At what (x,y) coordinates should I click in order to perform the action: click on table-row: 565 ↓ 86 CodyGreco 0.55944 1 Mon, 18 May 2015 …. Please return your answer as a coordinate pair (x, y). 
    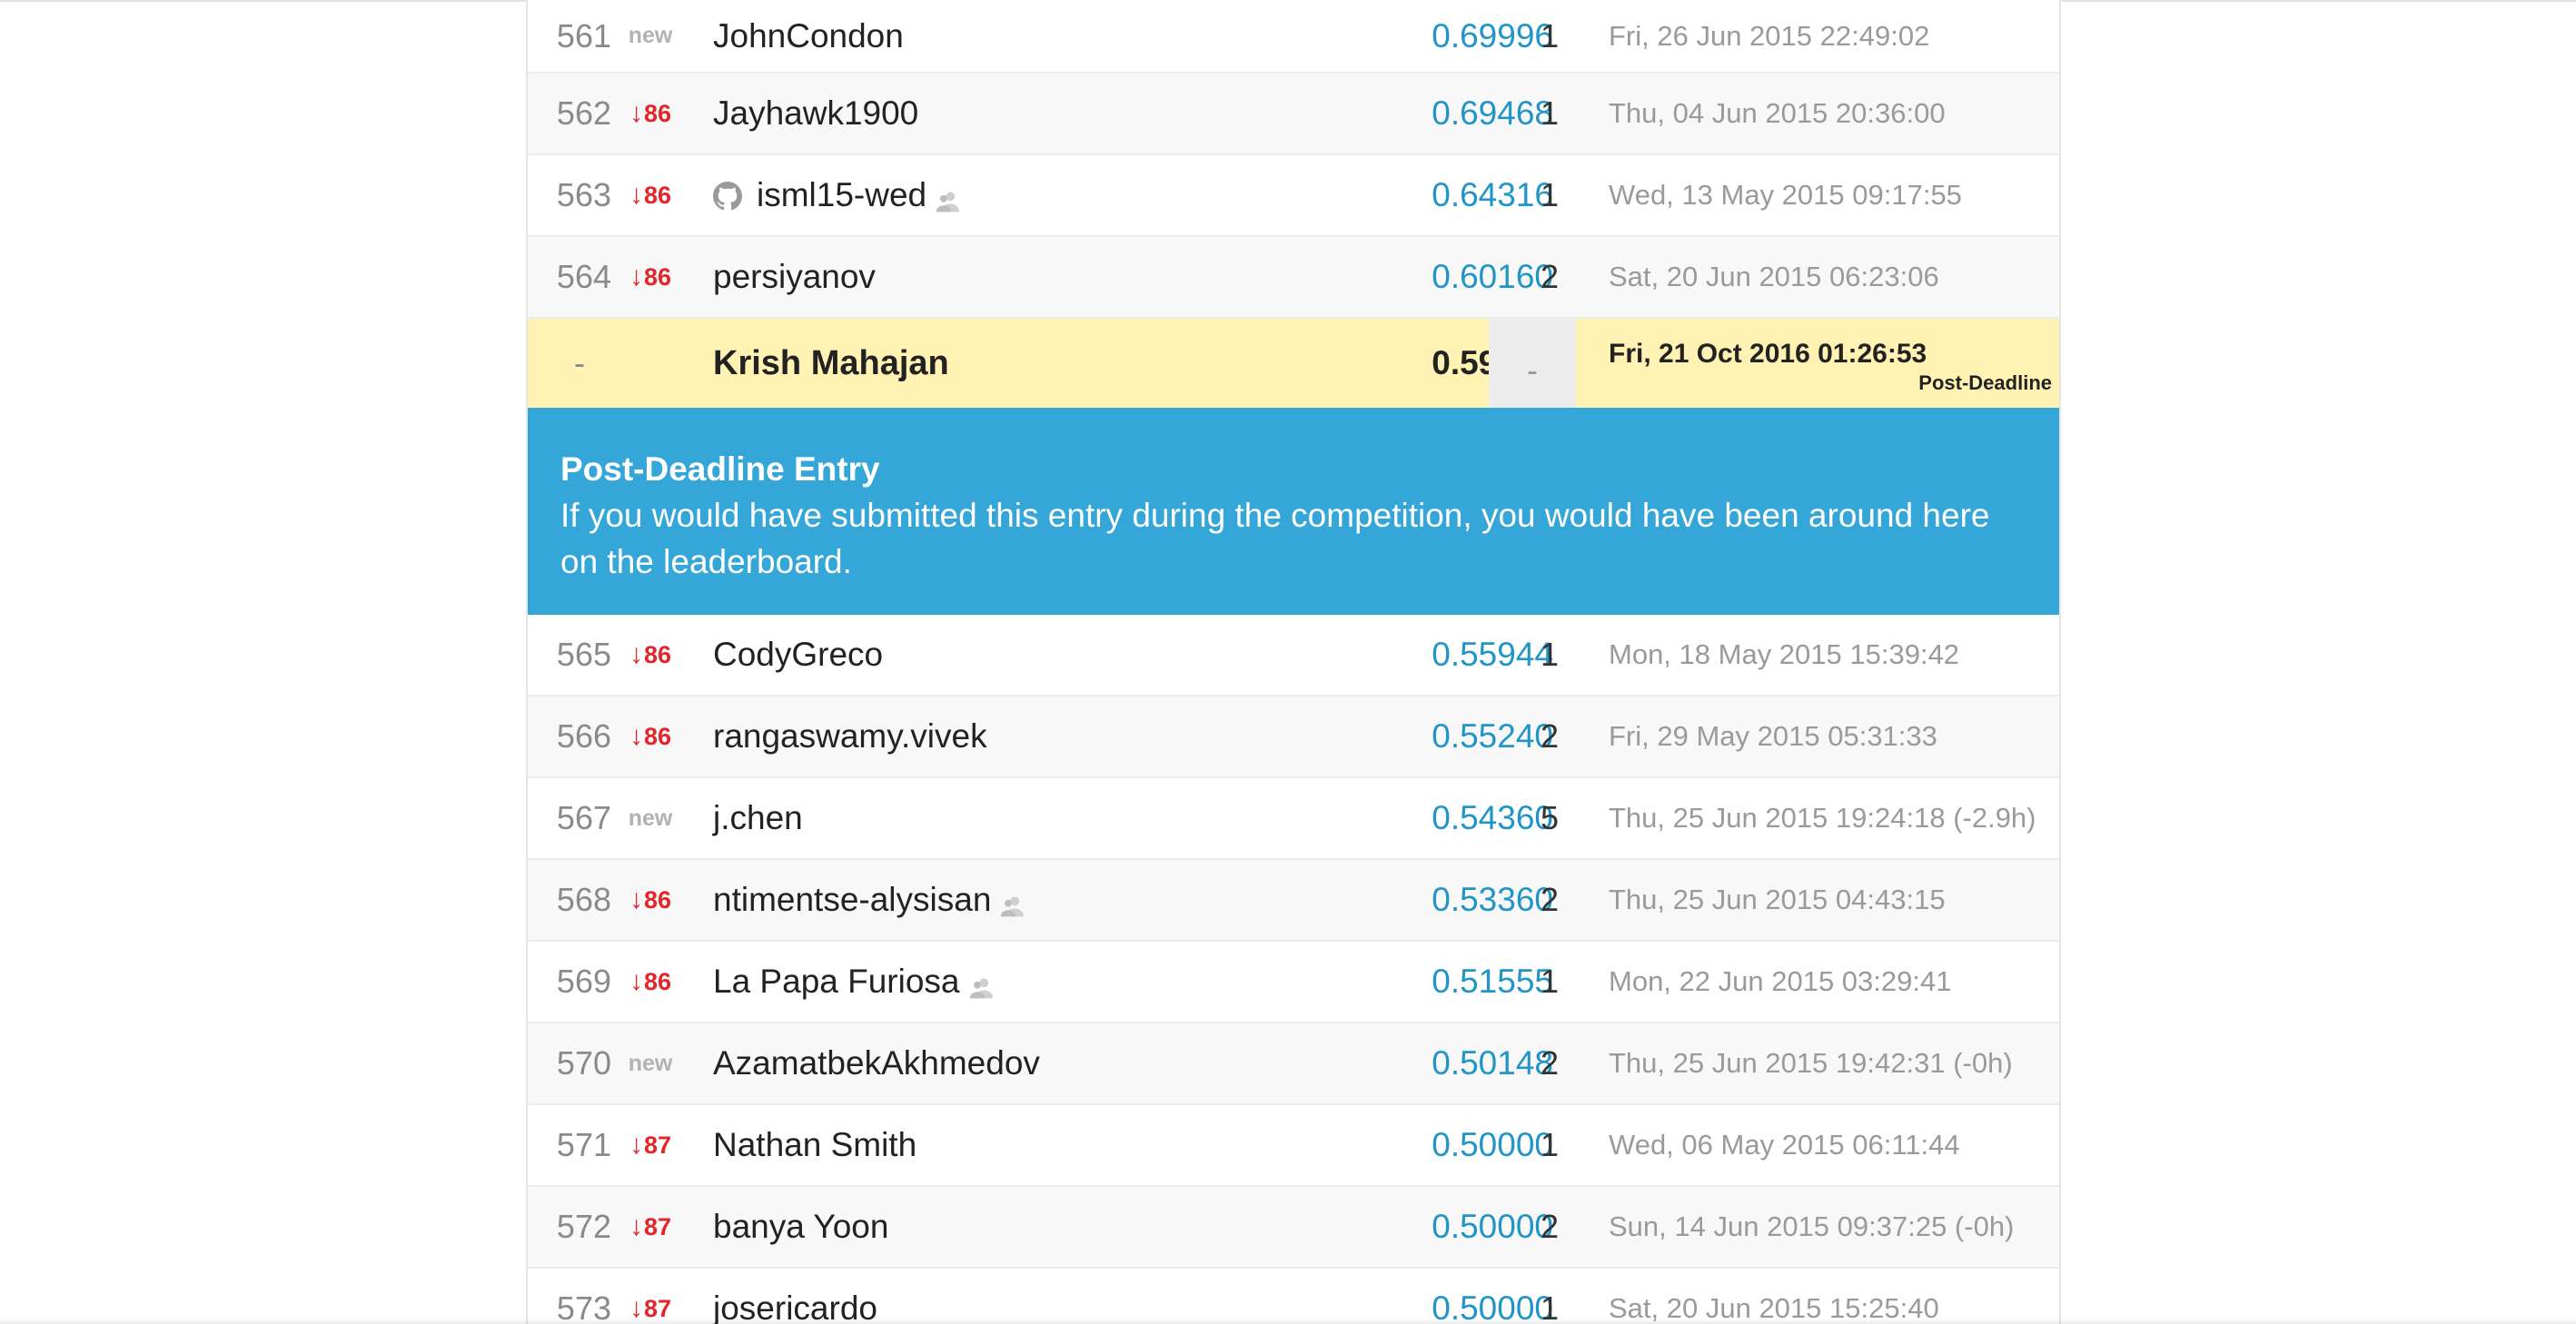
    Looking at the image, I should click on (1293, 656).